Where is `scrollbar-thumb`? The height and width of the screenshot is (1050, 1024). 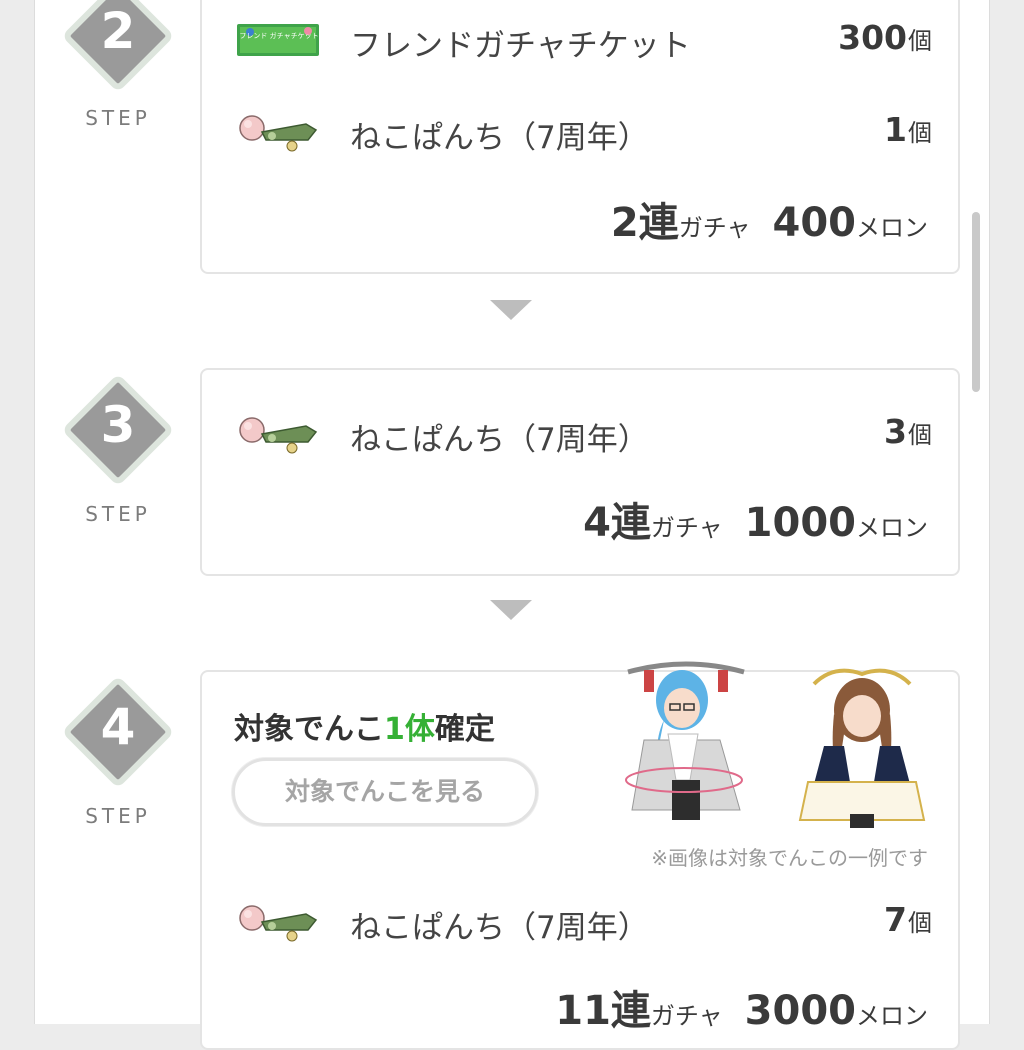
scrollbar-thumb is located at coordinates (976, 302).